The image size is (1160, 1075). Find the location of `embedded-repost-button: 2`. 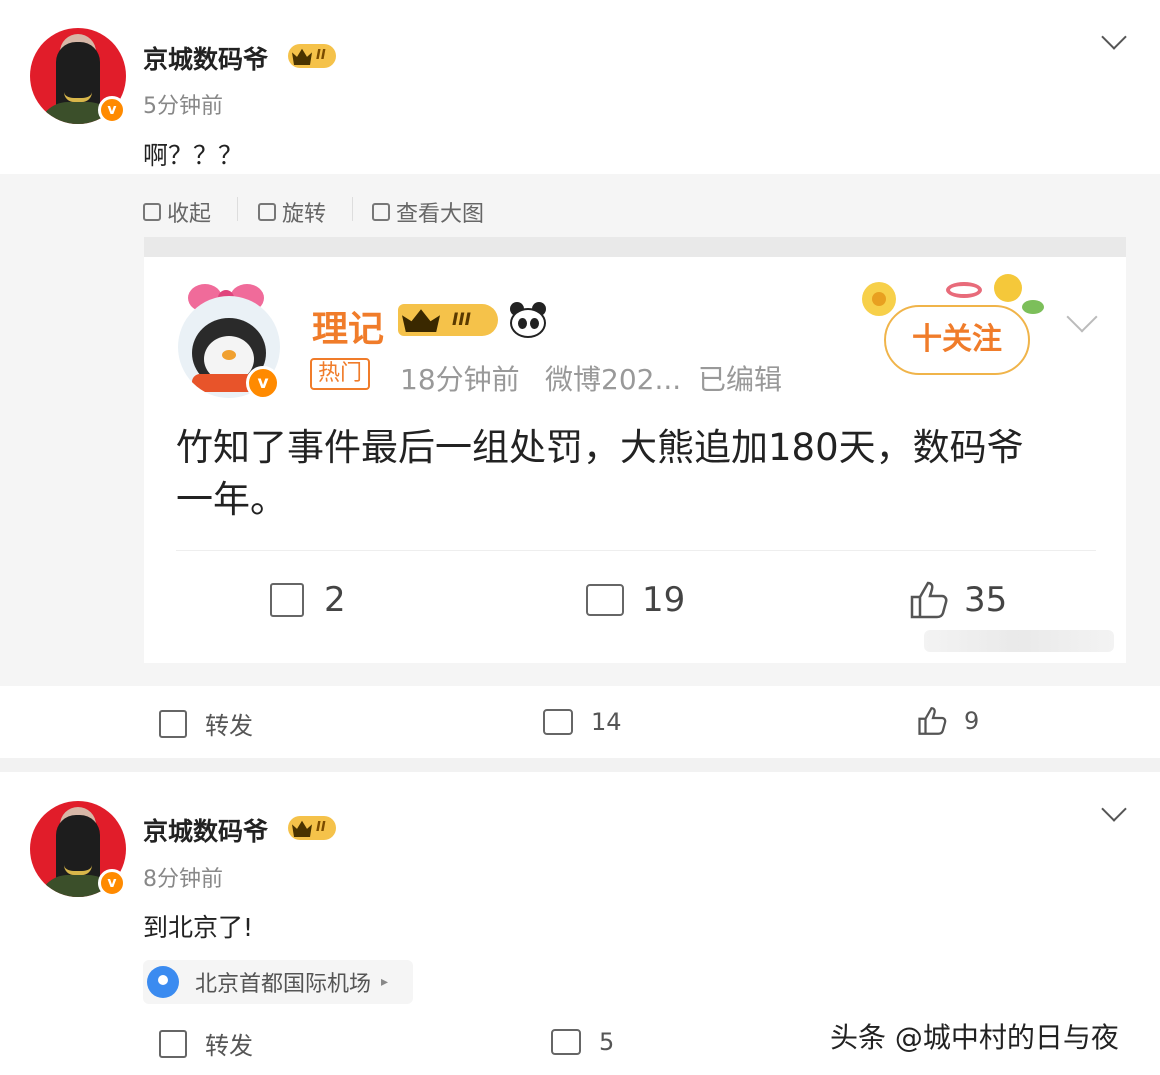

embedded-repost-button: 2 is located at coordinates (308, 600).